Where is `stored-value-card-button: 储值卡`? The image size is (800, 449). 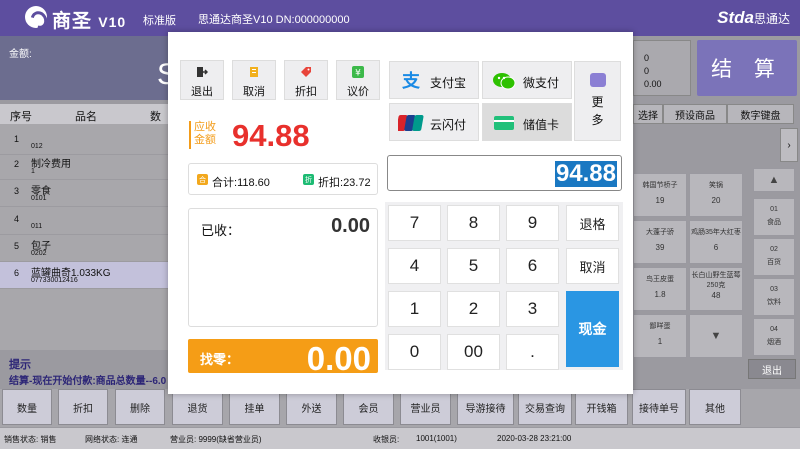
stored-value-card-button: 储值卡 is located at coordinates (527, 122).